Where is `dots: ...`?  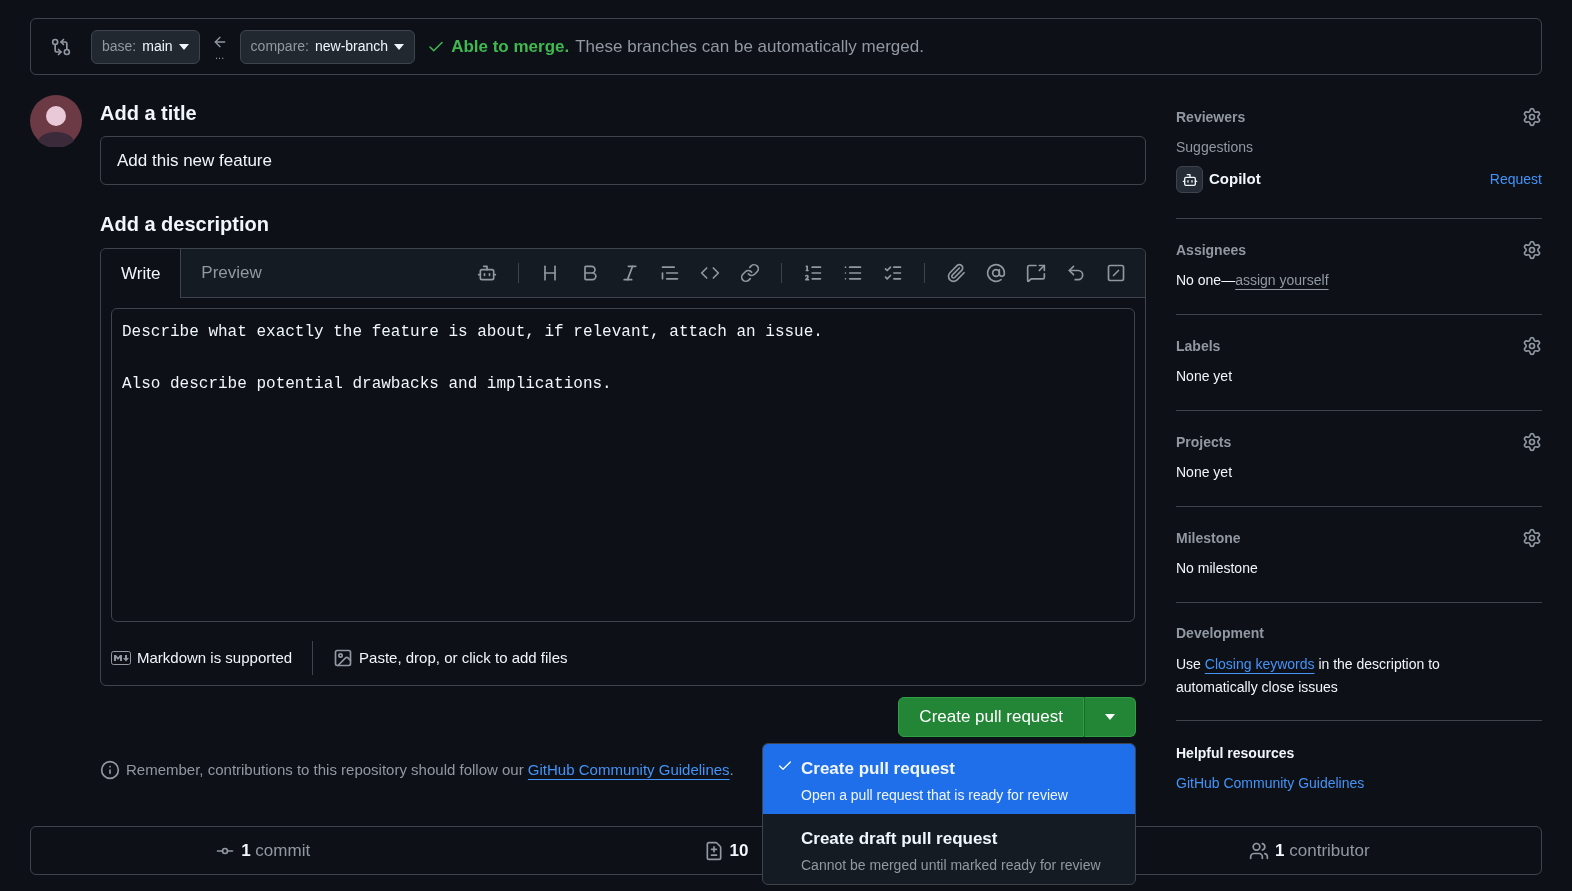
dots: ... is located at coordinates (220, 54).